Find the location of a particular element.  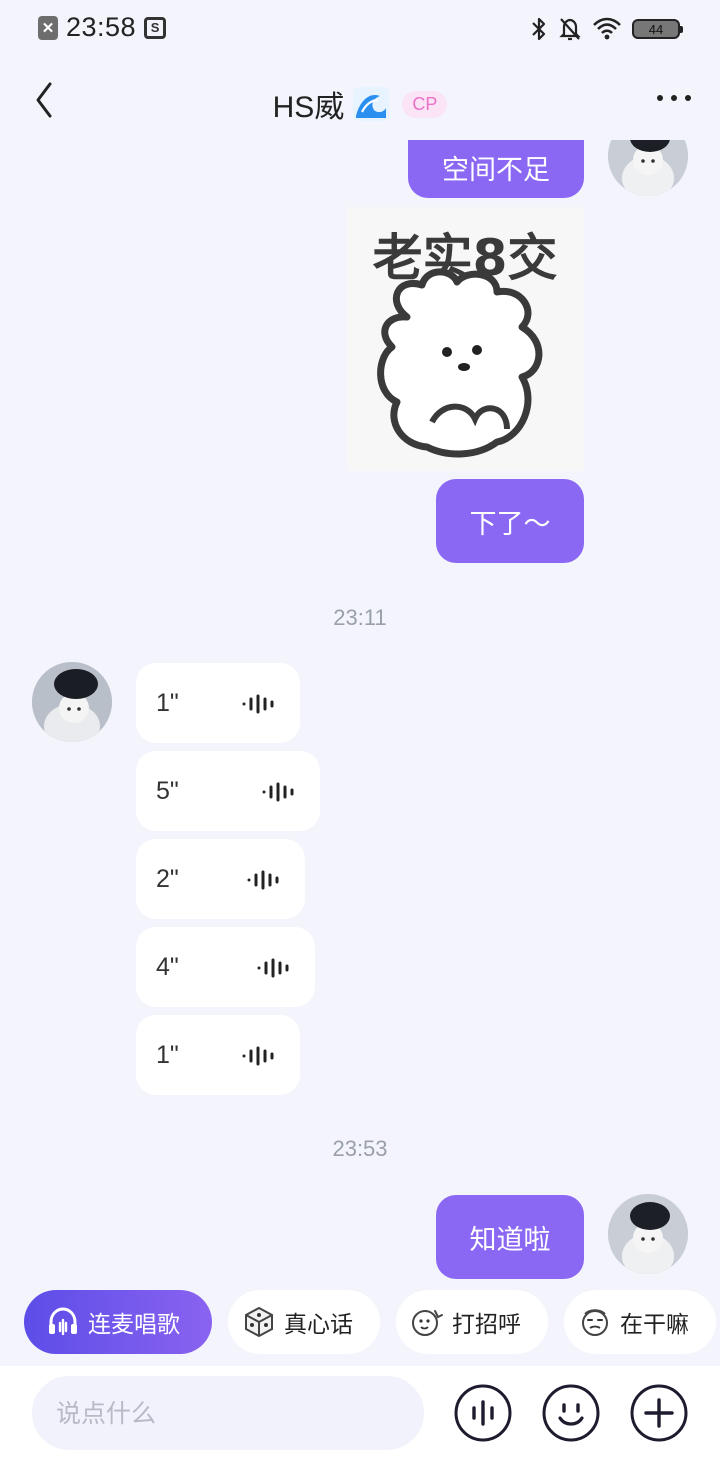

voice-duration: 4" is located at coordinates (167, 967).